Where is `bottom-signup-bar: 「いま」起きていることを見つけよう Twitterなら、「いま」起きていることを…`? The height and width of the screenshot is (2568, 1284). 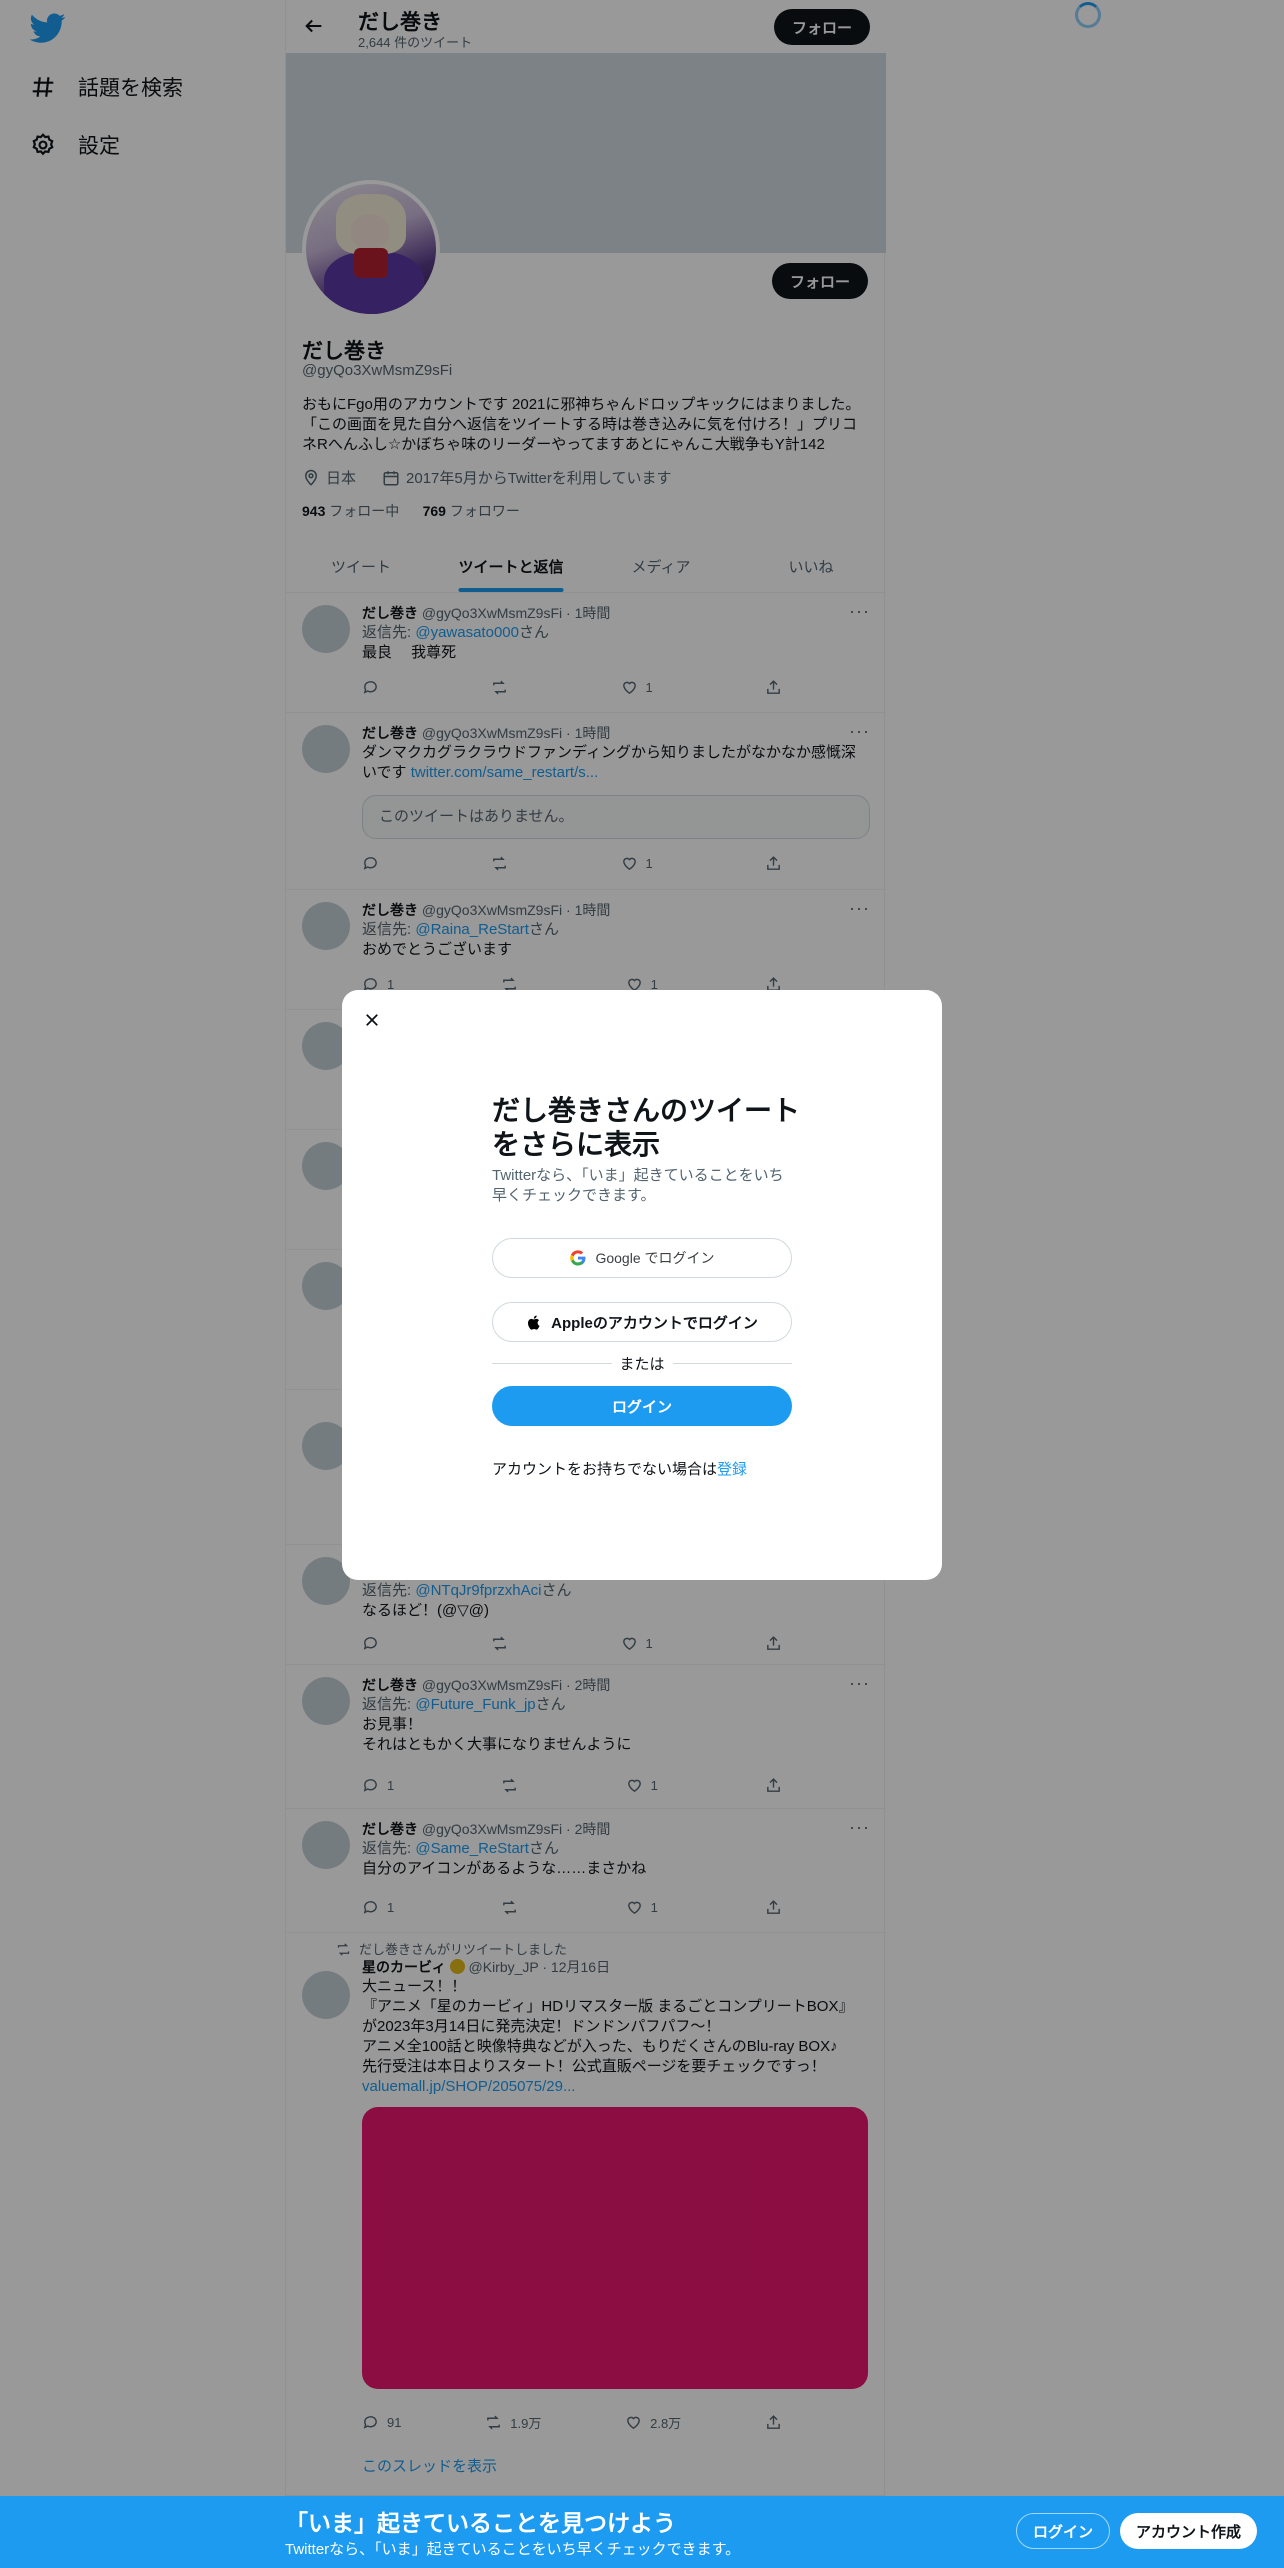 bottom-signup-bar: 「いま」起きていることを見つけよう Twitterなら、「いま」起きていることを… is located at coordinates (642, 2532).